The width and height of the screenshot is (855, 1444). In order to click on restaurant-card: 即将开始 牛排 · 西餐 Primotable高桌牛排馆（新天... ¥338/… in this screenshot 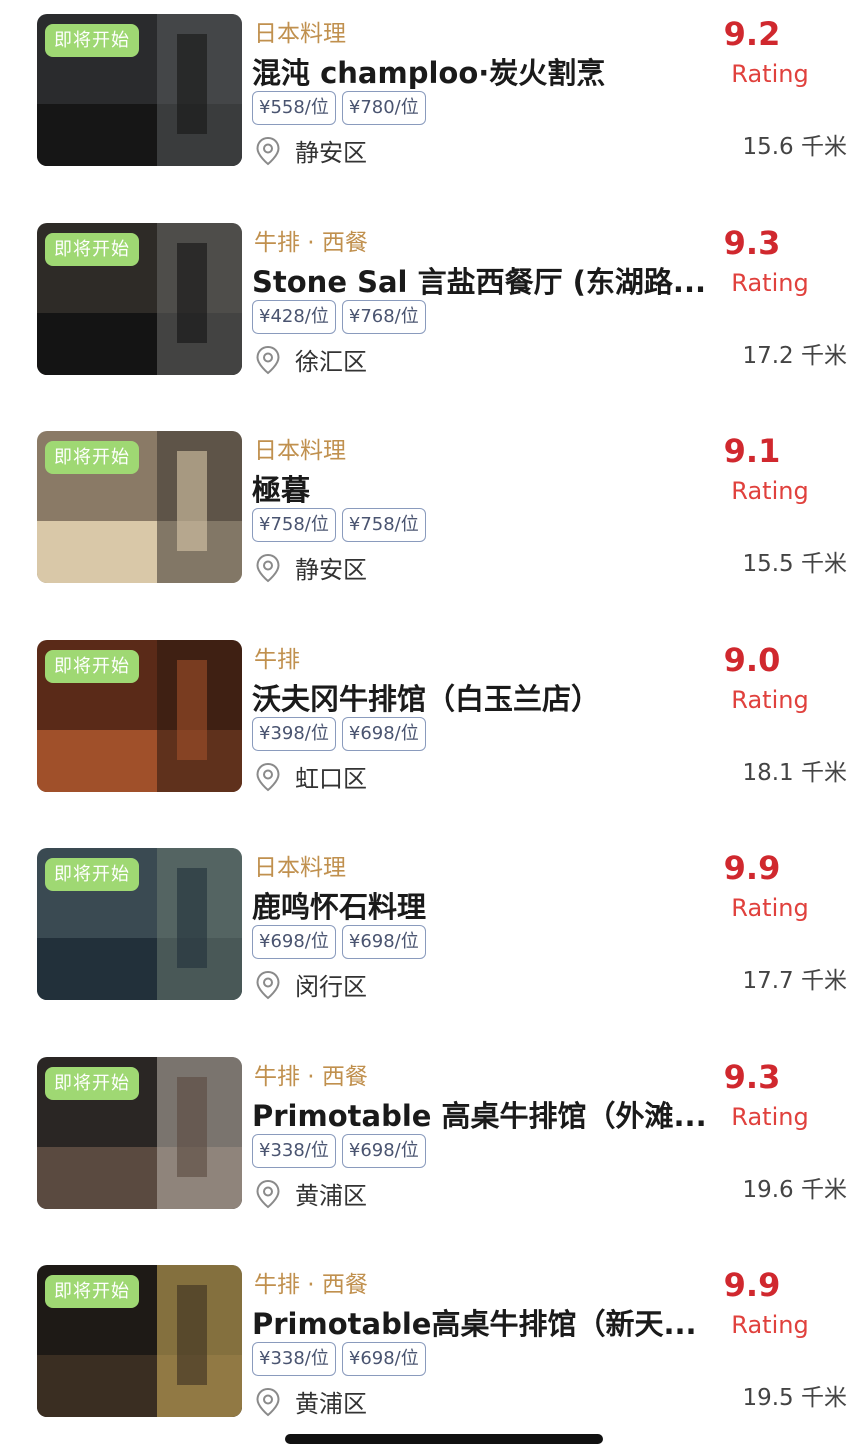, I will do `click(427, 1347)`.